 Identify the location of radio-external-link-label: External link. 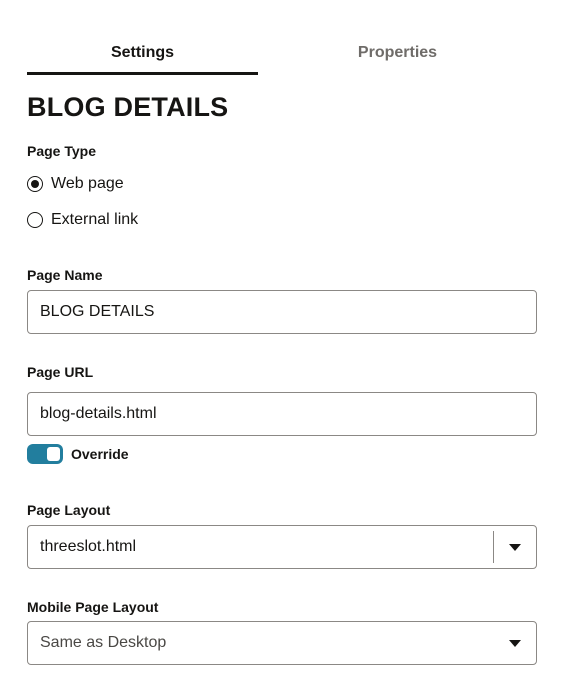
(95, 219).